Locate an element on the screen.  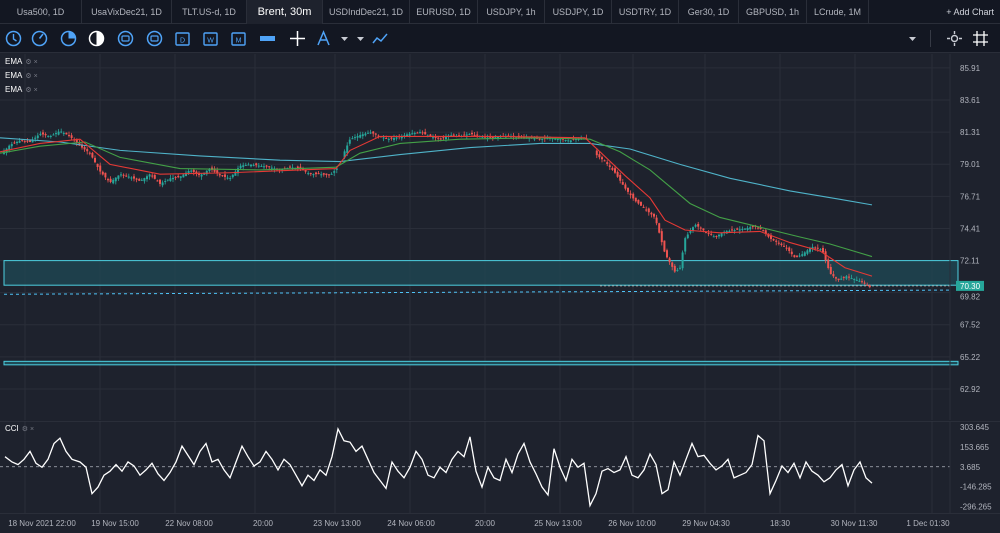
settings-icon is located at coordinates (954, 38).